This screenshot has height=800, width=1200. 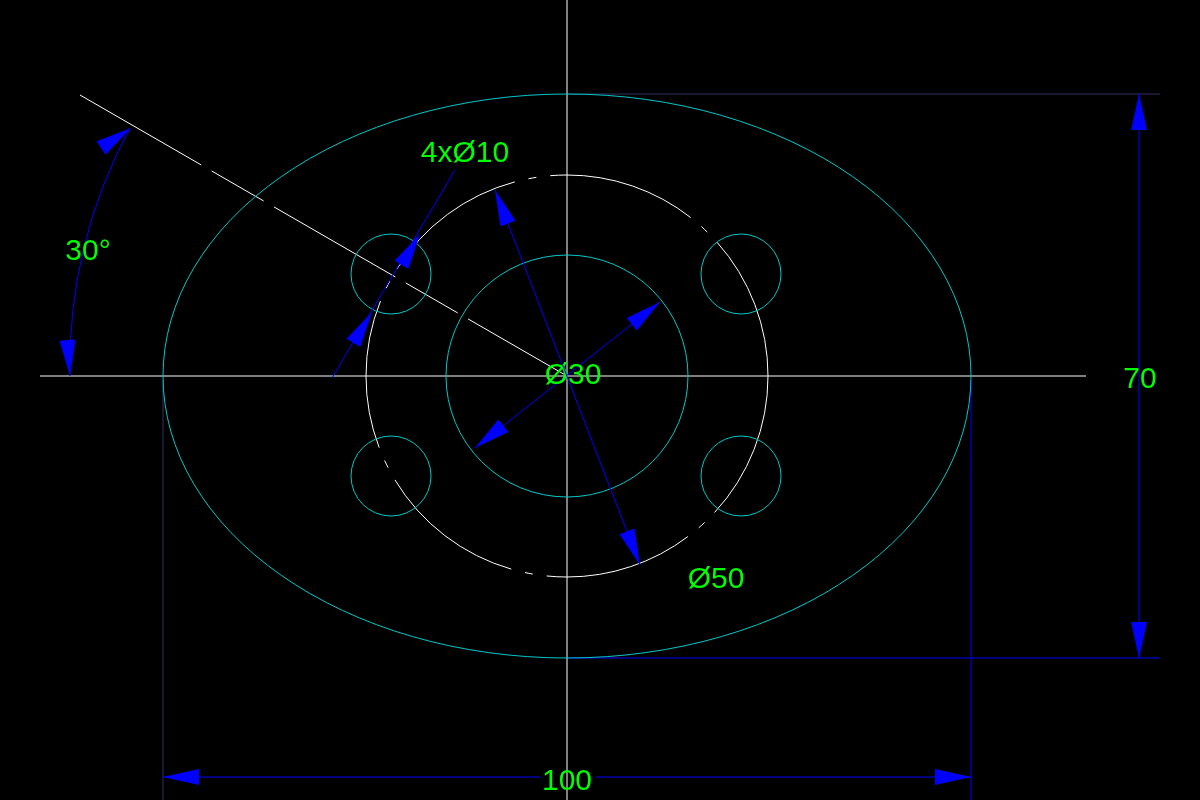 I want to click on dimension-text: Ø50, so click(x=716, y=577).